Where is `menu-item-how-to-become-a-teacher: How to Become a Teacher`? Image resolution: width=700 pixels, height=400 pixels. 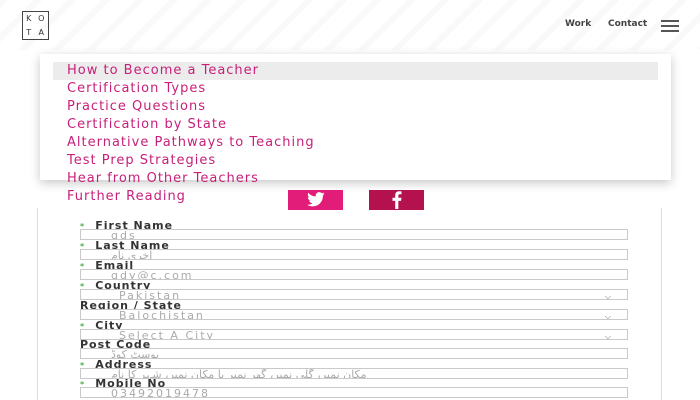 menu-item-how-to-become-a-teacher: How to Become a Teacher is located at coordinates (355, 71).